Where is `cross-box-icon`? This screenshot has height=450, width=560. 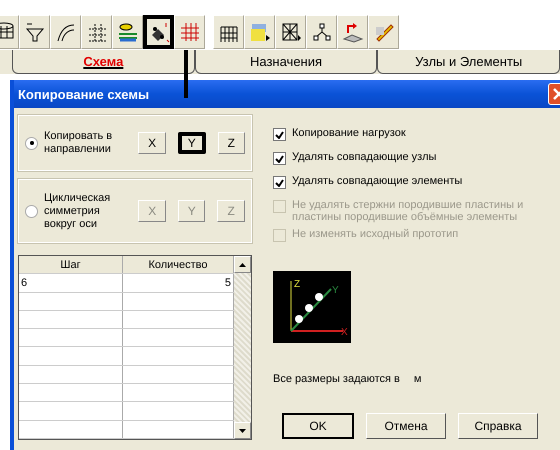 cross-box-icon is located at coordinates (291, 32).